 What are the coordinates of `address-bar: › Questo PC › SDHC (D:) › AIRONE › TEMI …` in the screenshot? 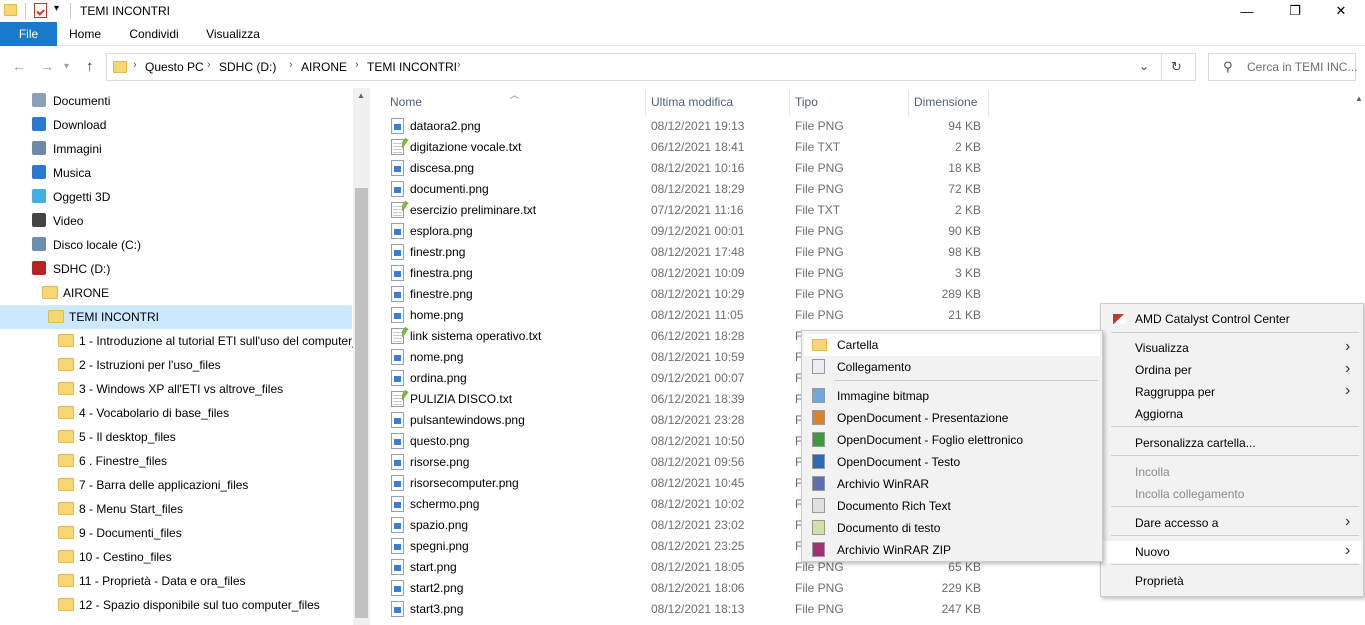 It's located at (651, 67).